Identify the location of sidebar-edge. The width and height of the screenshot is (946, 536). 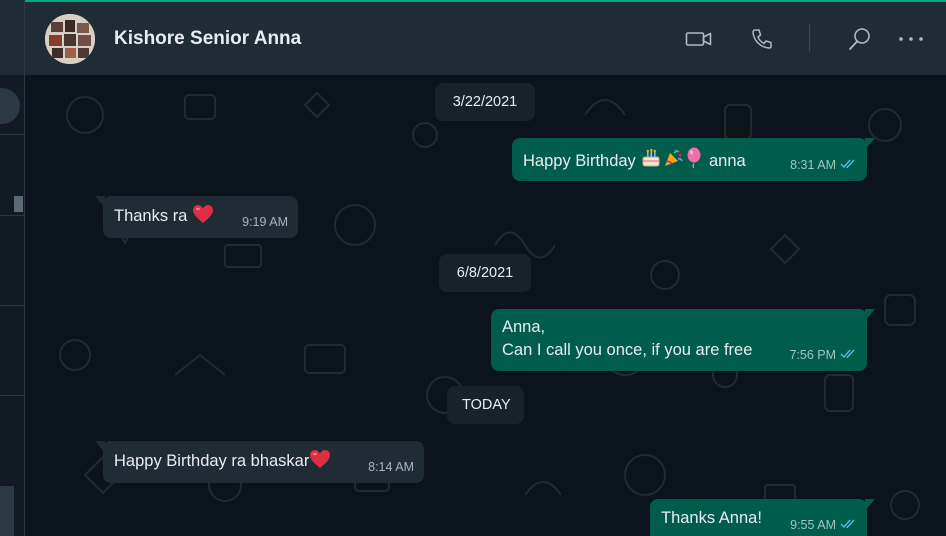
(12, 268).